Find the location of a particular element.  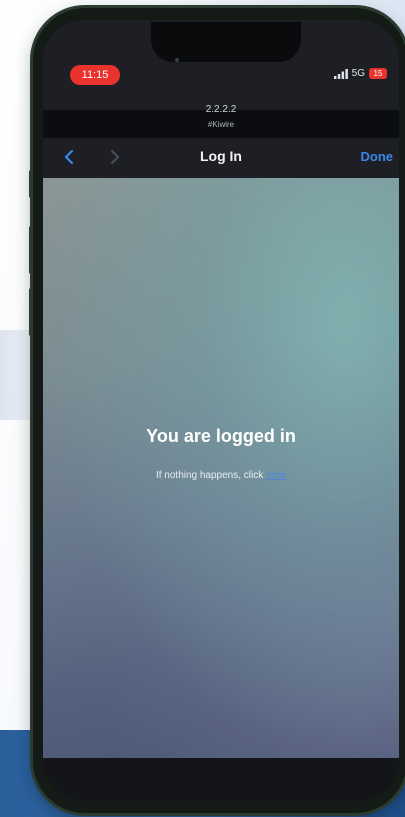

volume-up-button is located at coordinates (31, 250).